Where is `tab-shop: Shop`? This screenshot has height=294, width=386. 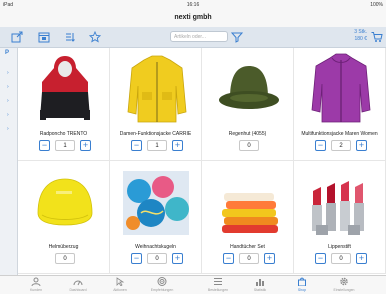 tab-shop: Shop is located at coordinates (302, 285).